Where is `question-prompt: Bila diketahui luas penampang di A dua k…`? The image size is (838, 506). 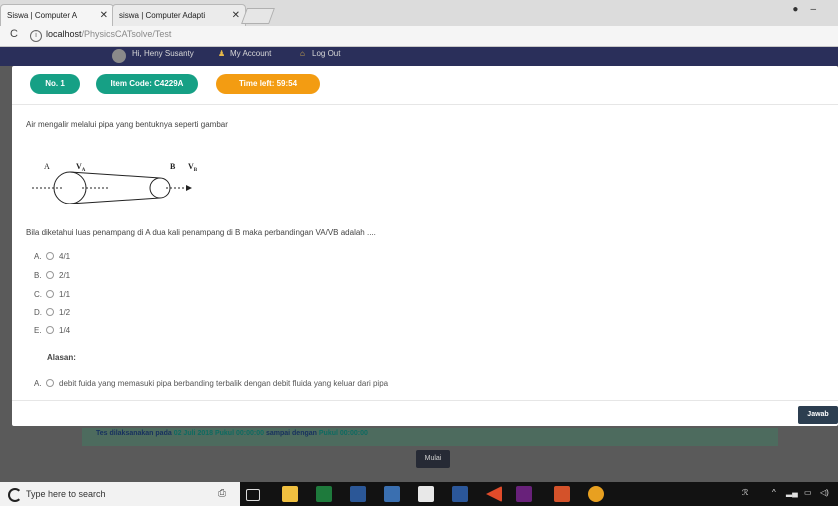
question-prompt: Bila diketahui luas penampang di A dua k… is located at coordinates (201, 232).